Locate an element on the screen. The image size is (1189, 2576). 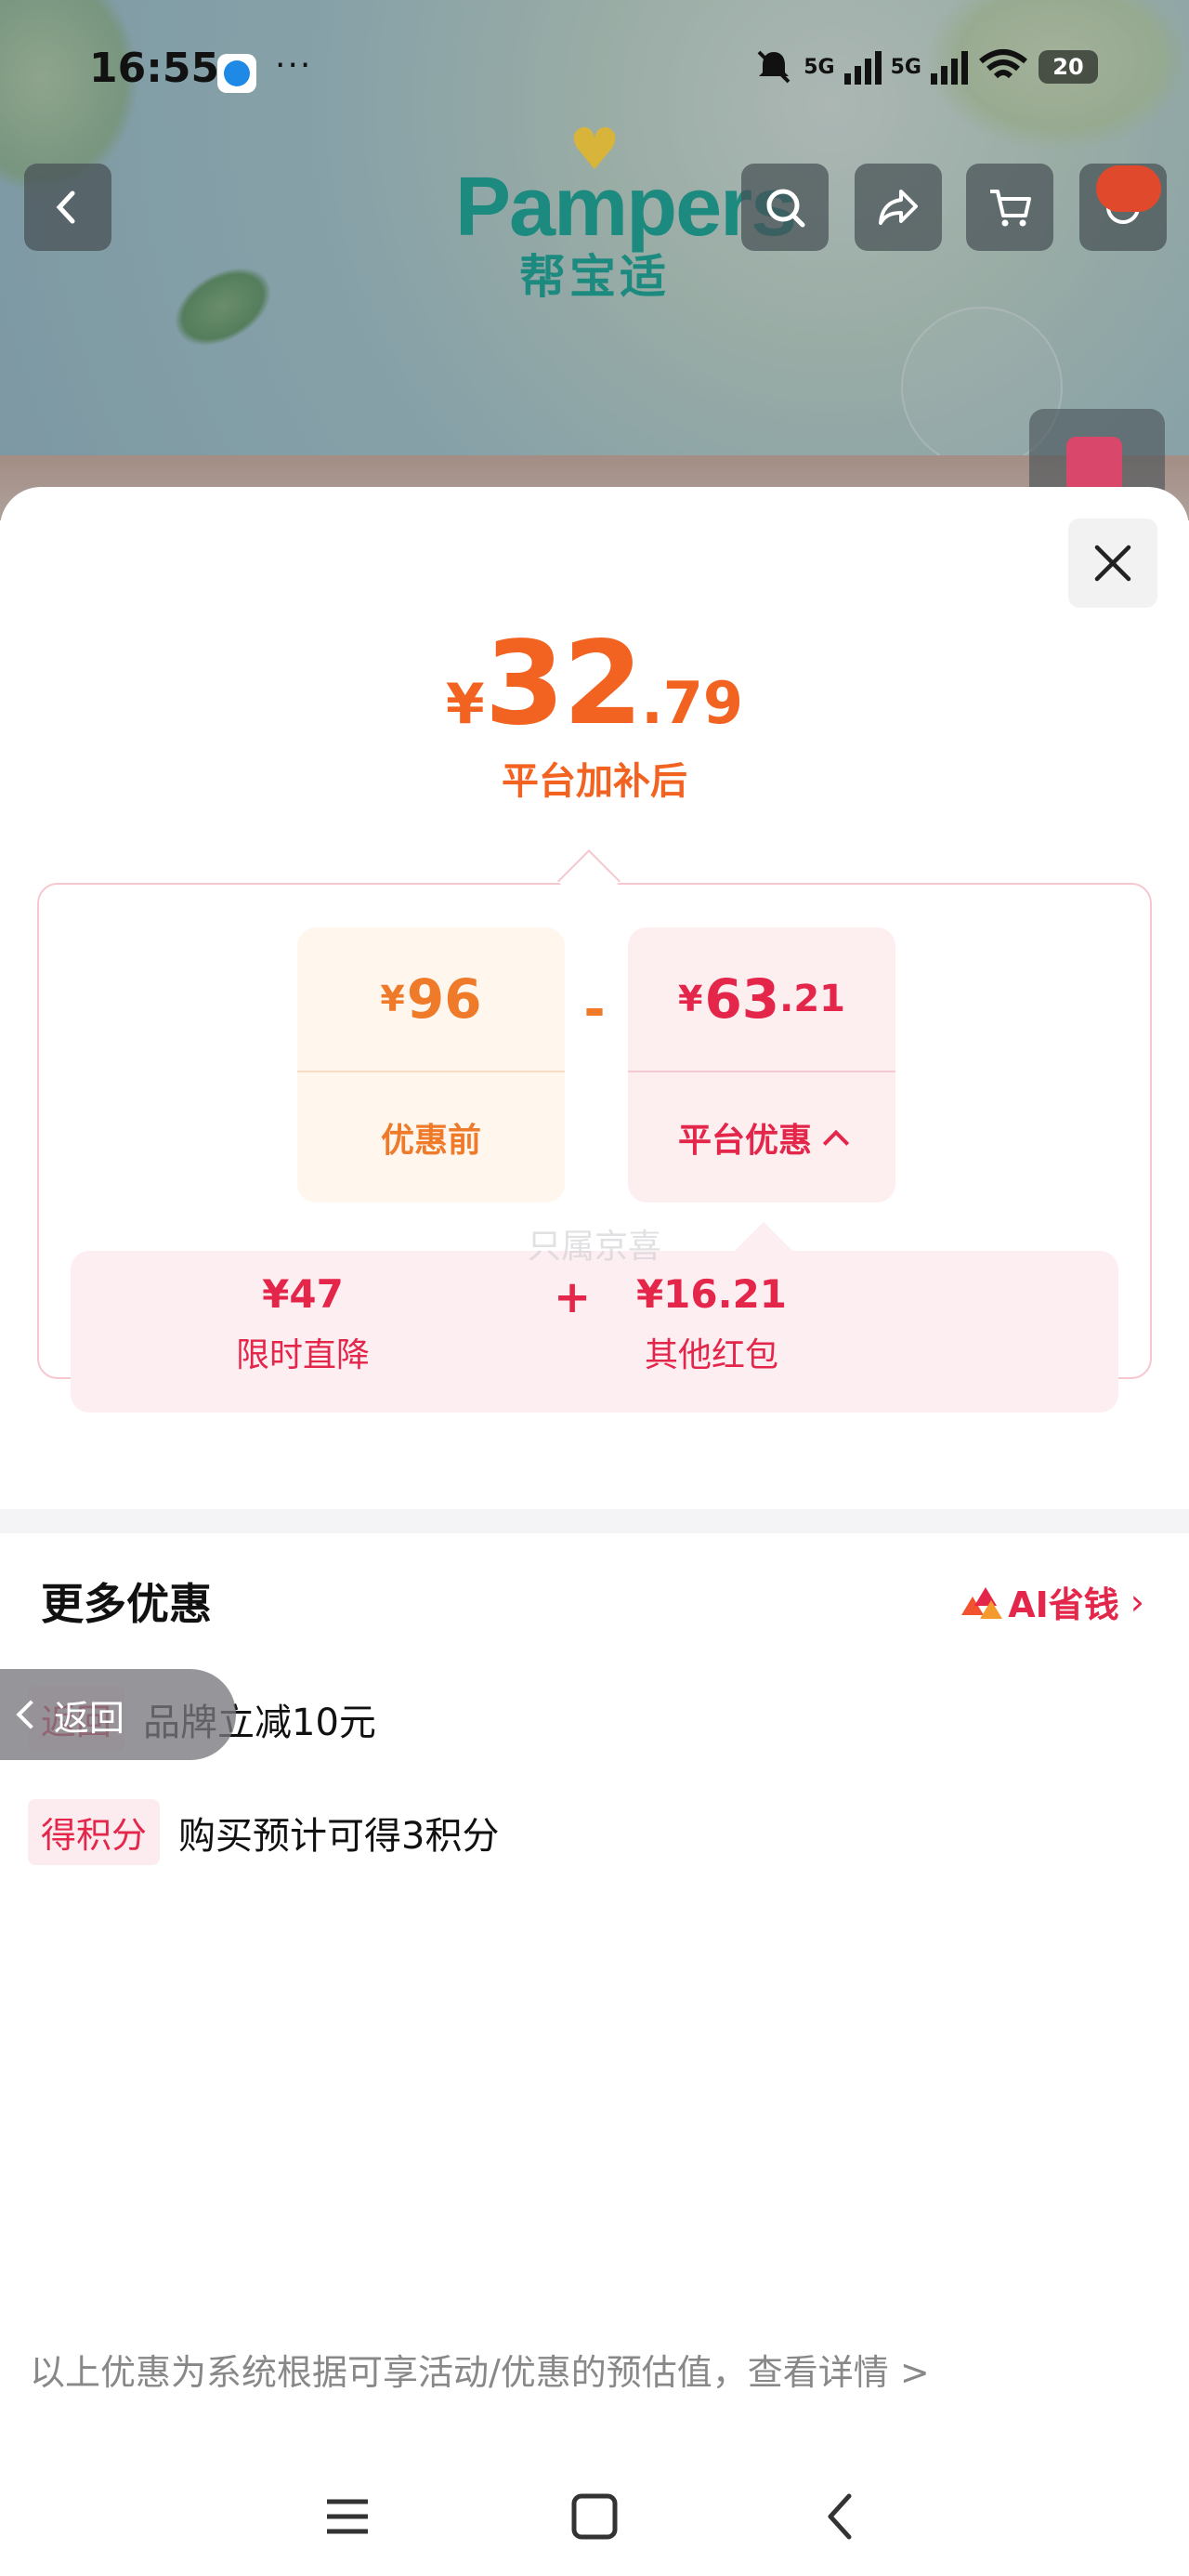
brand-name-cn: 帮宝适 is located at coordinates (594, 277).